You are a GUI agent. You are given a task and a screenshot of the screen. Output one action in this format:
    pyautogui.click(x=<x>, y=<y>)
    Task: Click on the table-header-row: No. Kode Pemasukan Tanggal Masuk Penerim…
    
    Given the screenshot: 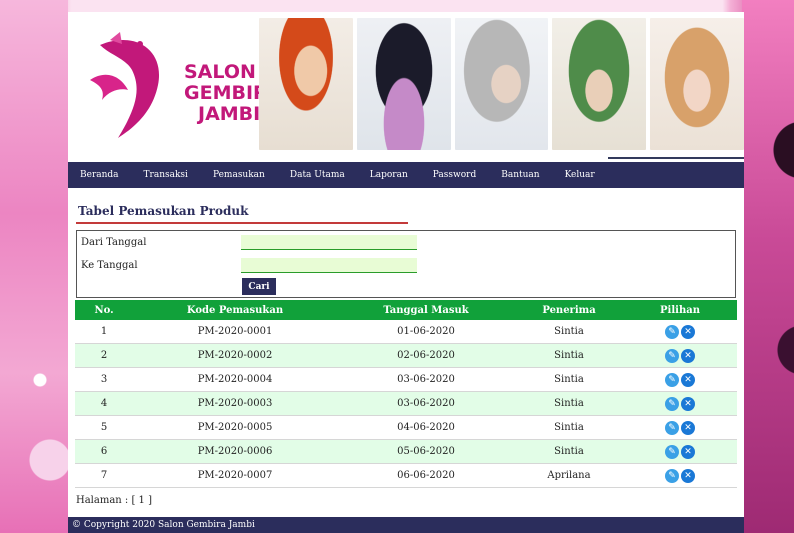 What is the action you would take?
    pyautogui.click(x=406, y=310)
    